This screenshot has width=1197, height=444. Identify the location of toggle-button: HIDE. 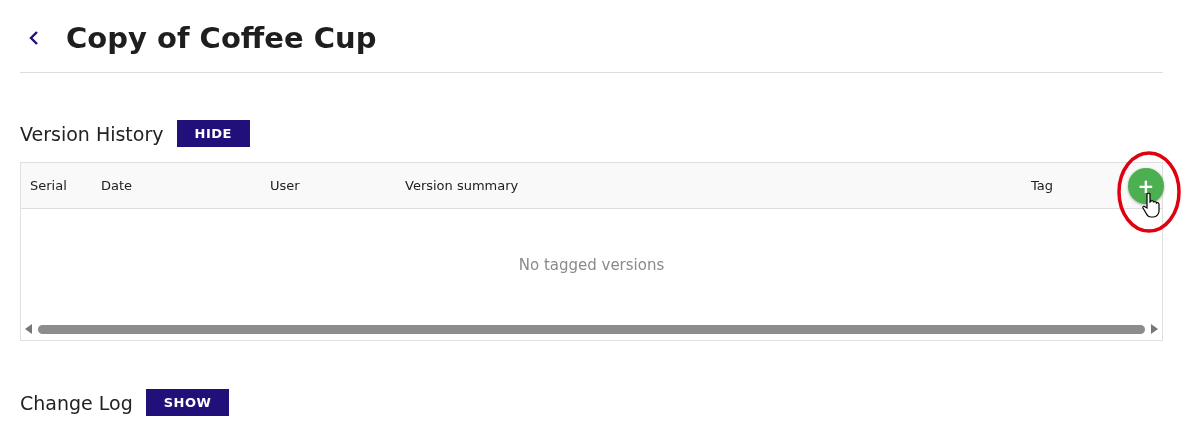
(213, 133).